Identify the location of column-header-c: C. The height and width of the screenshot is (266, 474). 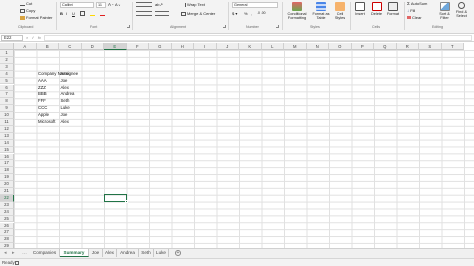
(70, 46).